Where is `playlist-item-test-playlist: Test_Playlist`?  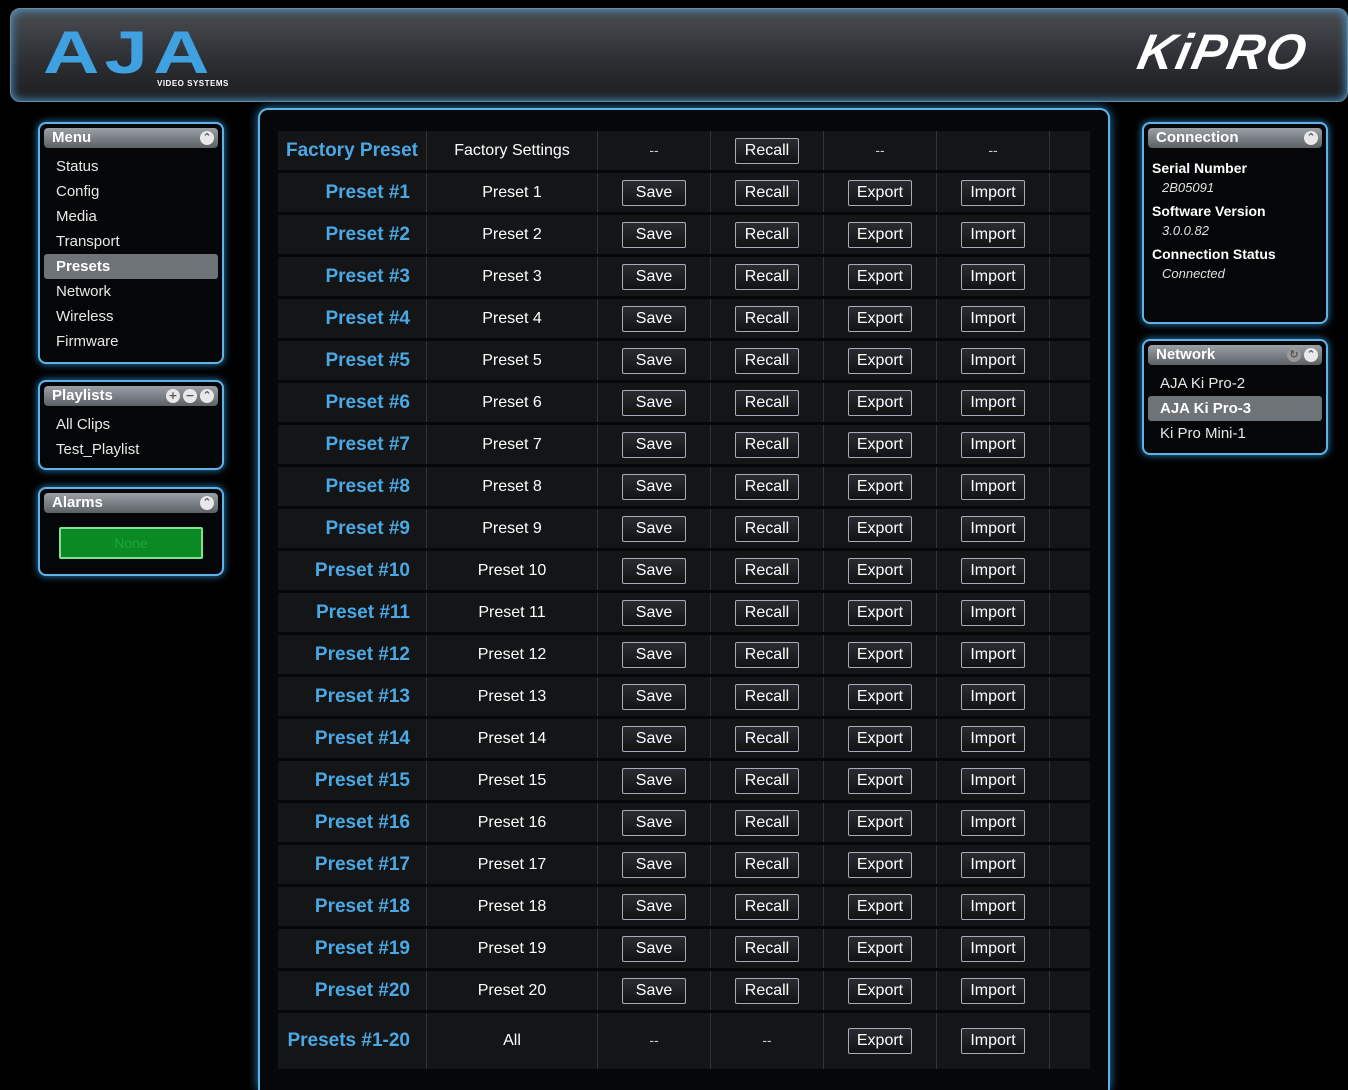
playlist-item-test-playlist: Test_Playlist is located at coordinates (131, 449).